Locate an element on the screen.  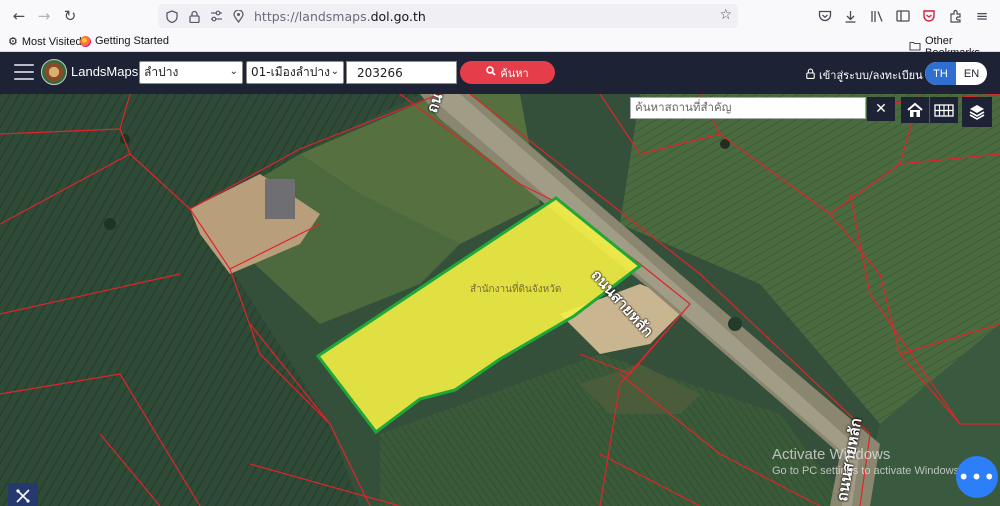
district-select-value: 01-เมืองลำปาง is located at coordinates (290, 72).